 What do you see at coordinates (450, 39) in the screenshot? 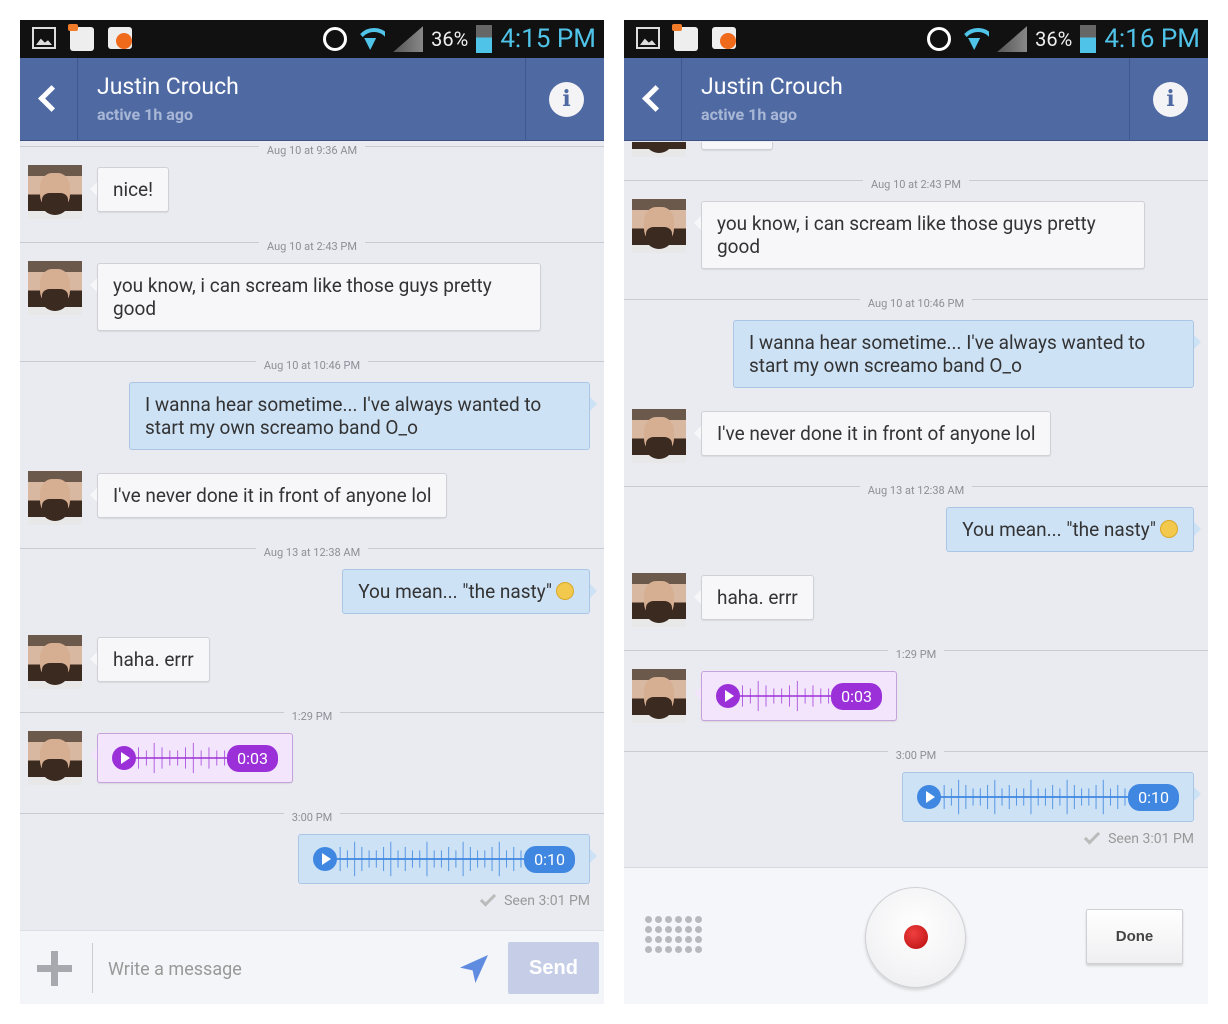
I see `battery-percent: 36%` at bounding box center [450, 39].